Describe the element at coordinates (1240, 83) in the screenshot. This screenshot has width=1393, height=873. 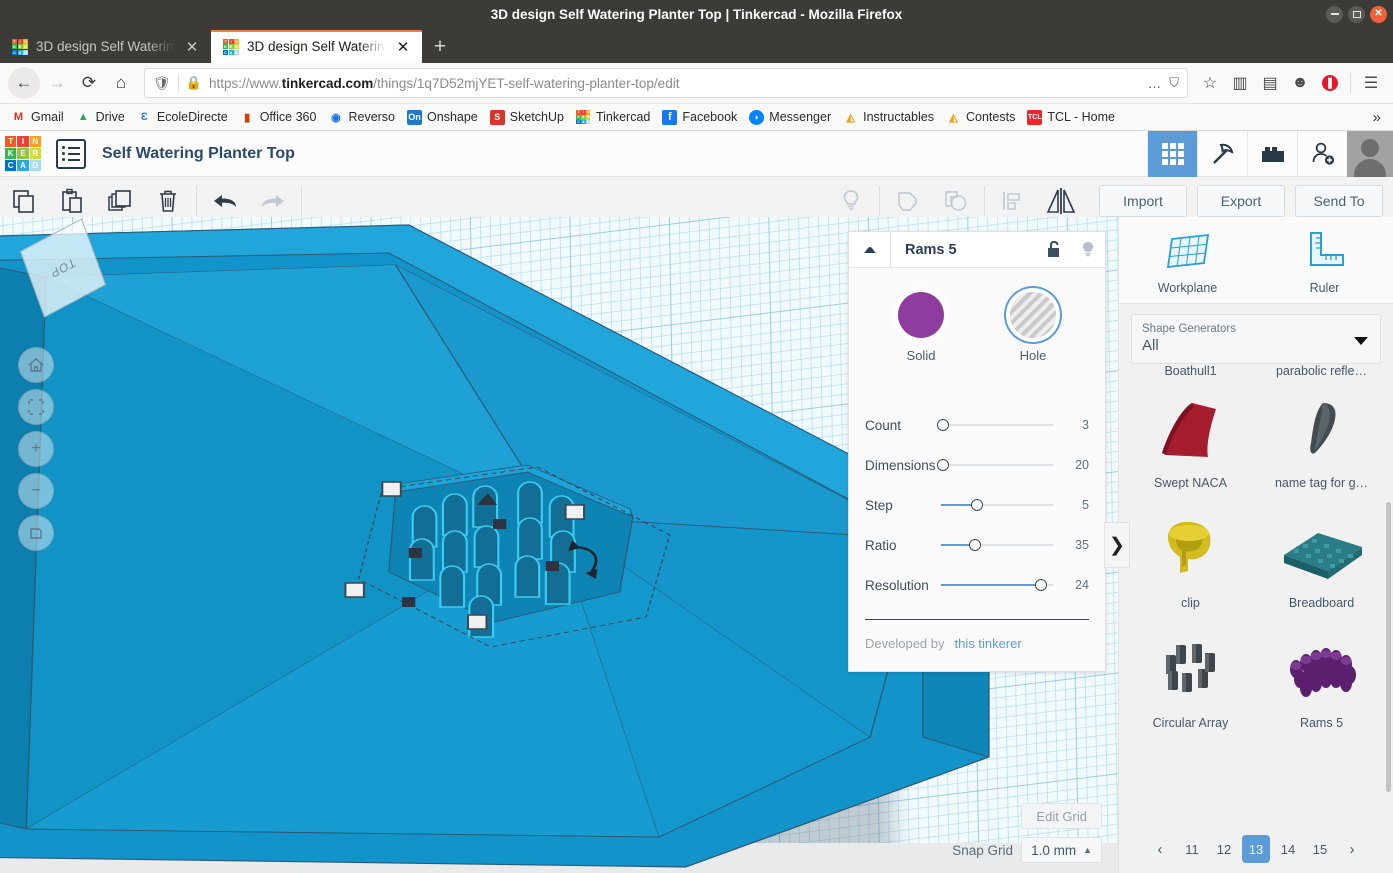
I see `library-icon: ▥` at that location.